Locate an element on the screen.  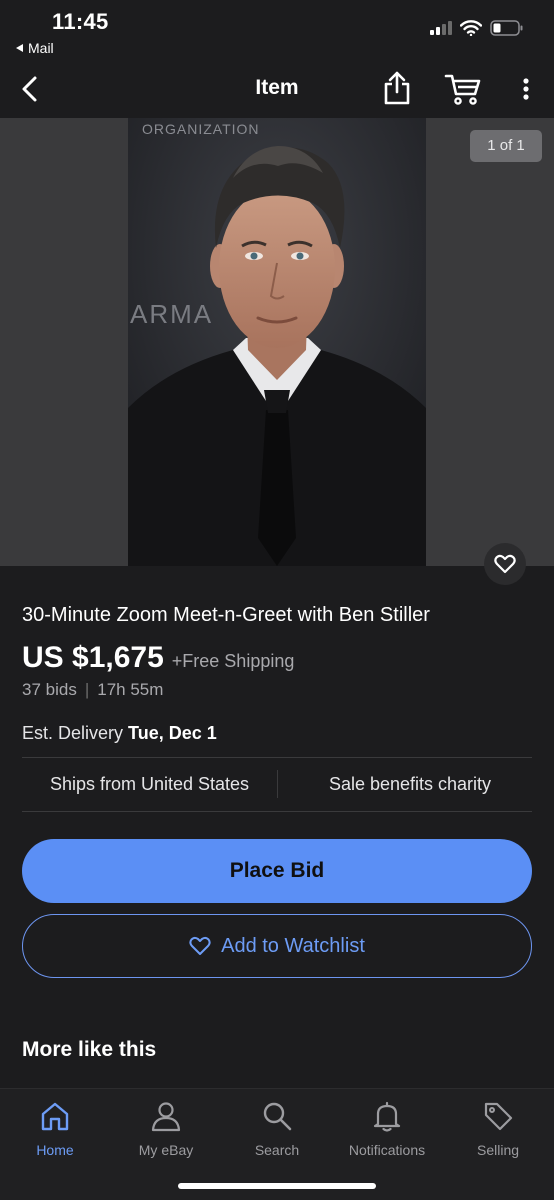
charity-label: Sale benefits charity is located at coordinates (410, 784).